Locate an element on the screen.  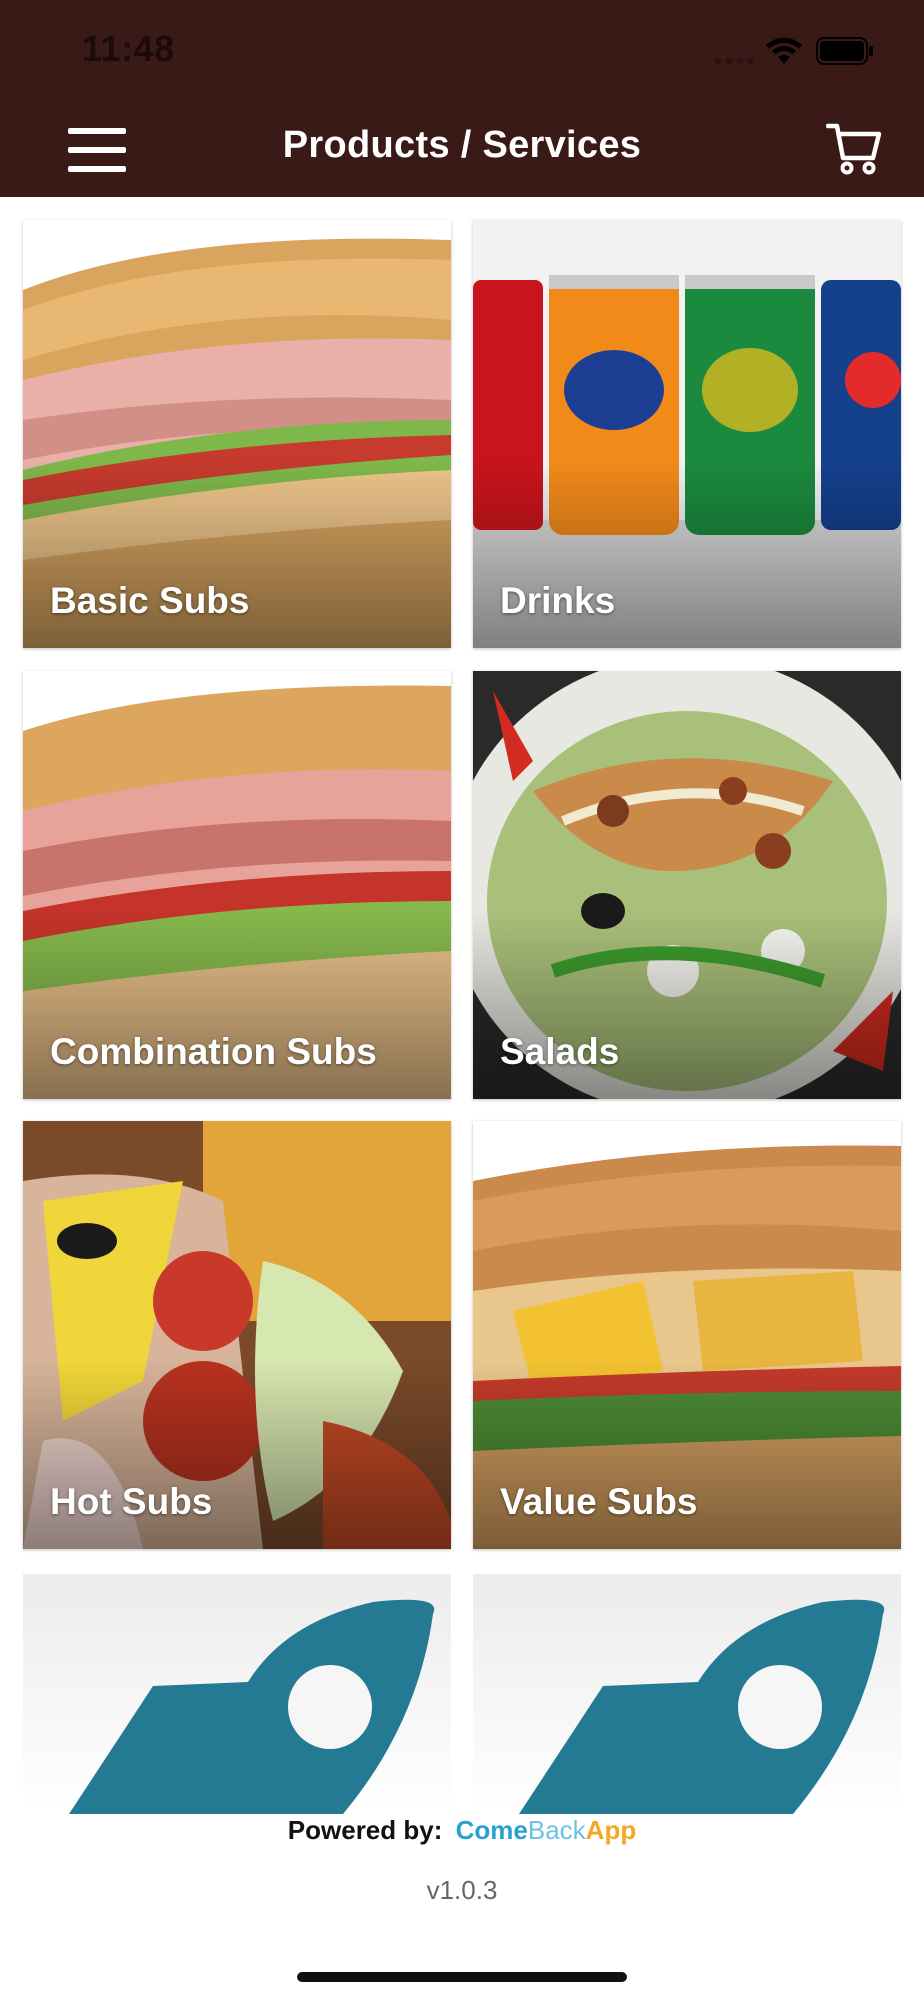
product-label: Value Subs is located at coordinates (599, 1501).